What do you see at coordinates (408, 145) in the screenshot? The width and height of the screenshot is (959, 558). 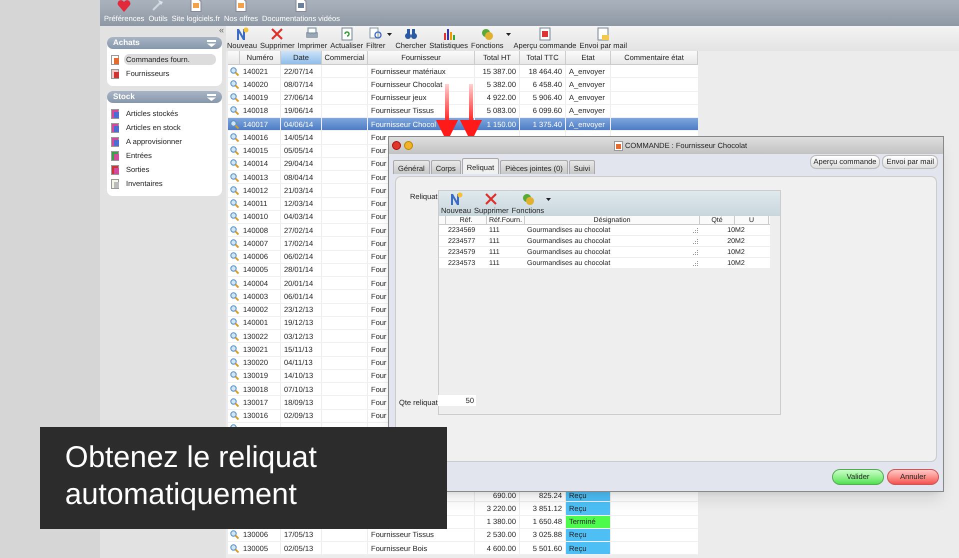 I see `minimize-icon` at bounding box center [408, 145].